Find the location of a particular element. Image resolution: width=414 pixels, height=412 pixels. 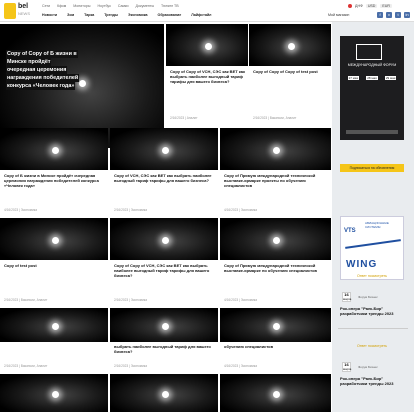

rate-usd: USD is located at coordinates (371, 6).